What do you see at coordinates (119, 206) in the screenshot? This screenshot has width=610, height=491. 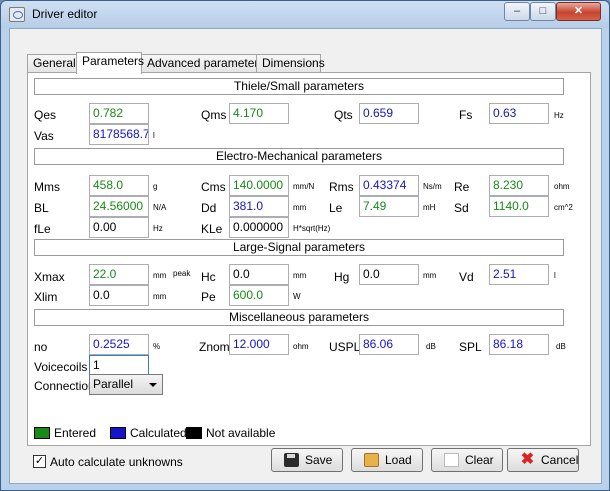 I see `field-bl: 24.56000` at bounding box center [119, 206].